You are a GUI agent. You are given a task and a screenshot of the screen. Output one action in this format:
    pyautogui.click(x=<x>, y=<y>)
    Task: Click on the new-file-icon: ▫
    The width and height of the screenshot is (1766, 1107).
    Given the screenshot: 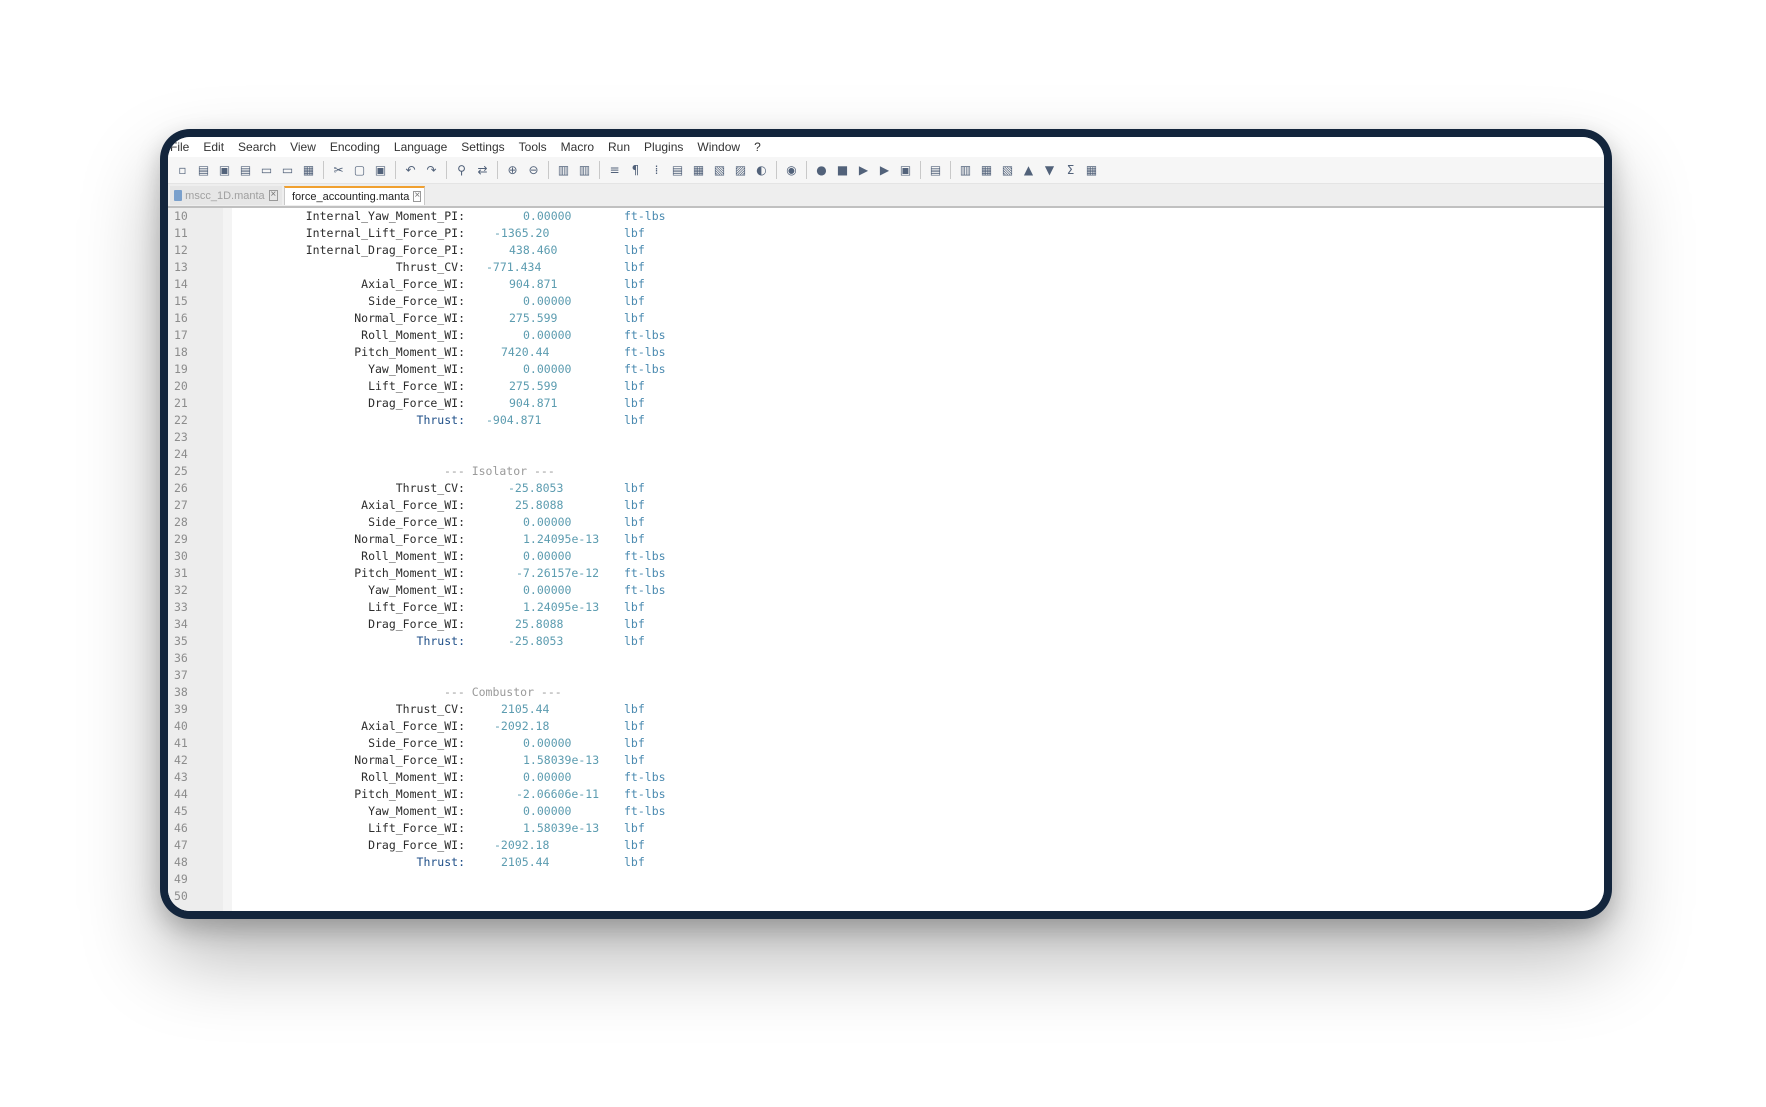 What is the action you would take?
    pyautogui.click(x=182, y=170)
    